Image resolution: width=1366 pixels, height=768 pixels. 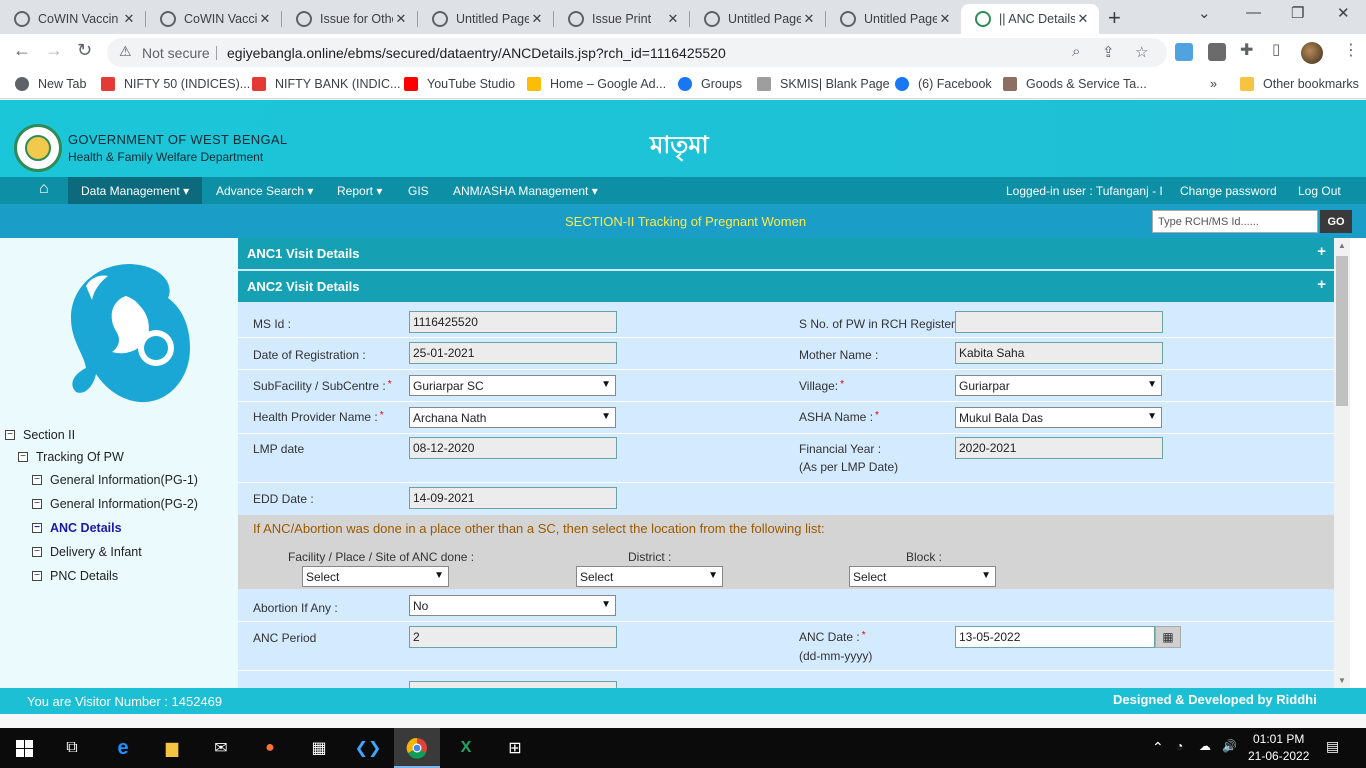 What do you see at coordinates (1204, 13) in the screenshot?
I see `tab-search-chevron-icon: ⌄` at bounding box center [1204, 13].